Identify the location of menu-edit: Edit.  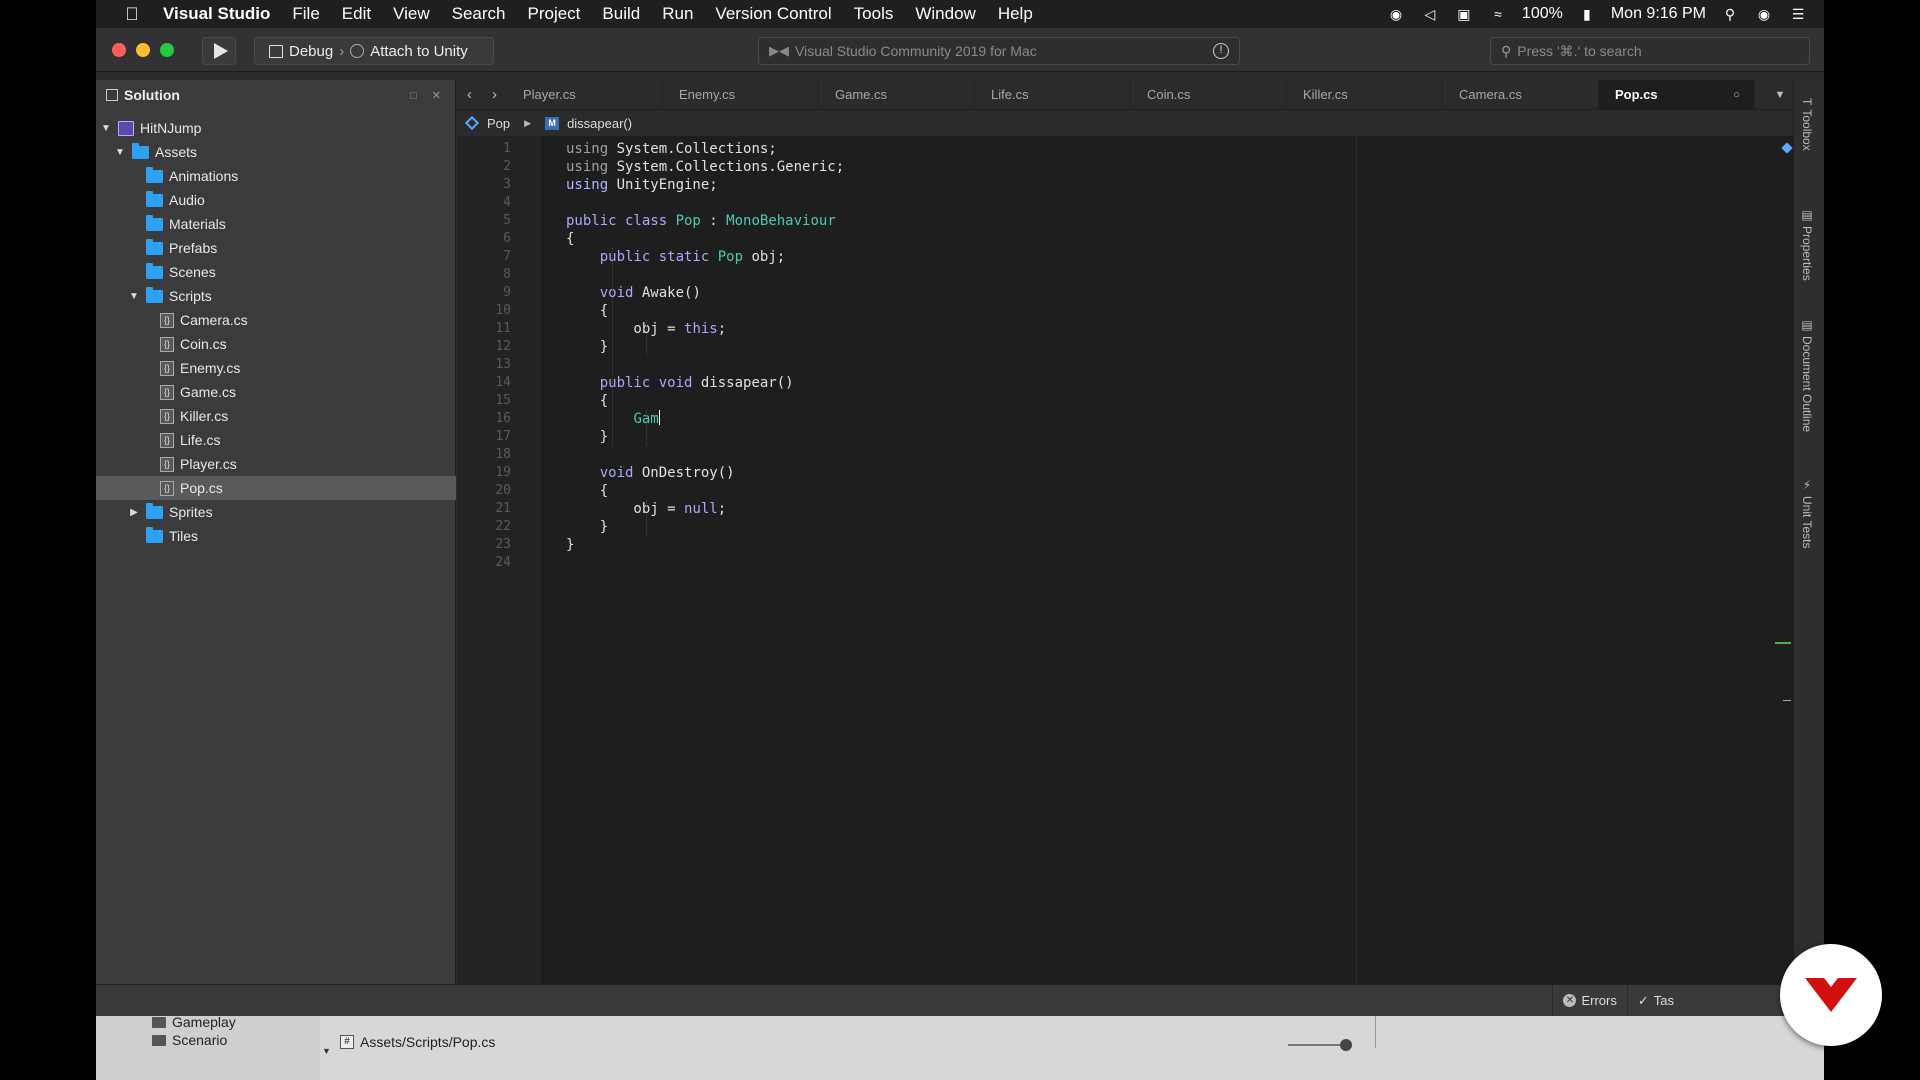
(356, 14).